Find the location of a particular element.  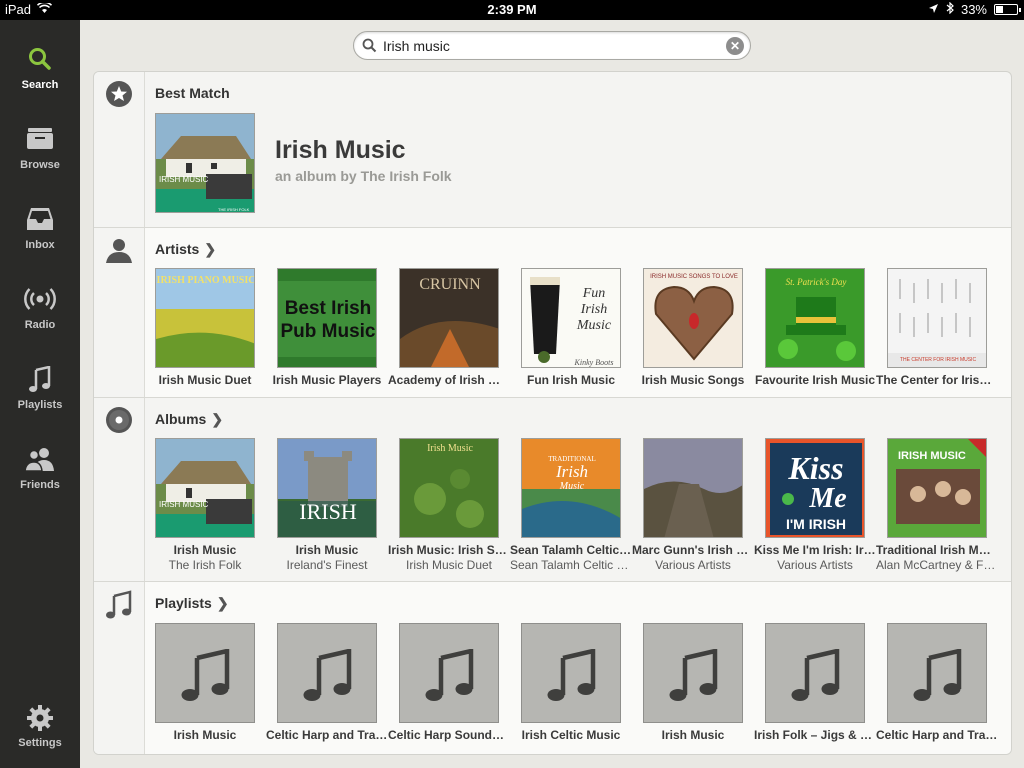

album-title: Kiss Me I'm Irish: Irish Music is located at coordinates (815, 550).